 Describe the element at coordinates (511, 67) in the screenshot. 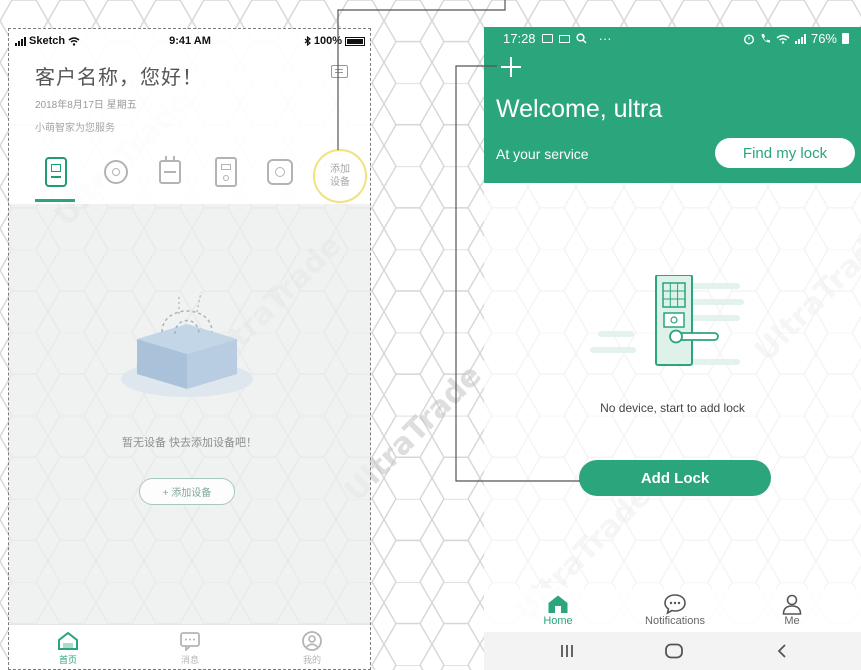

I see `add-plus-icon` at that location.